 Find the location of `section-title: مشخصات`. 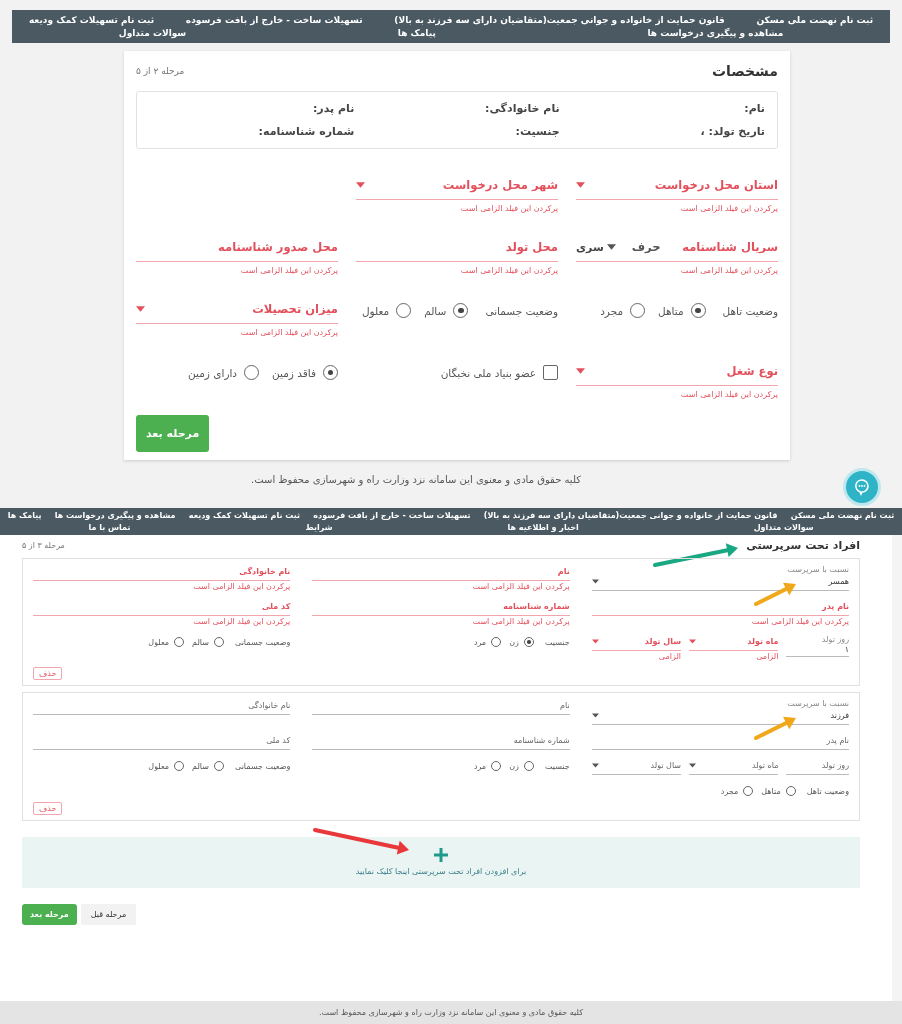

section-title: مشخصات is located at coordinates (744, 71).